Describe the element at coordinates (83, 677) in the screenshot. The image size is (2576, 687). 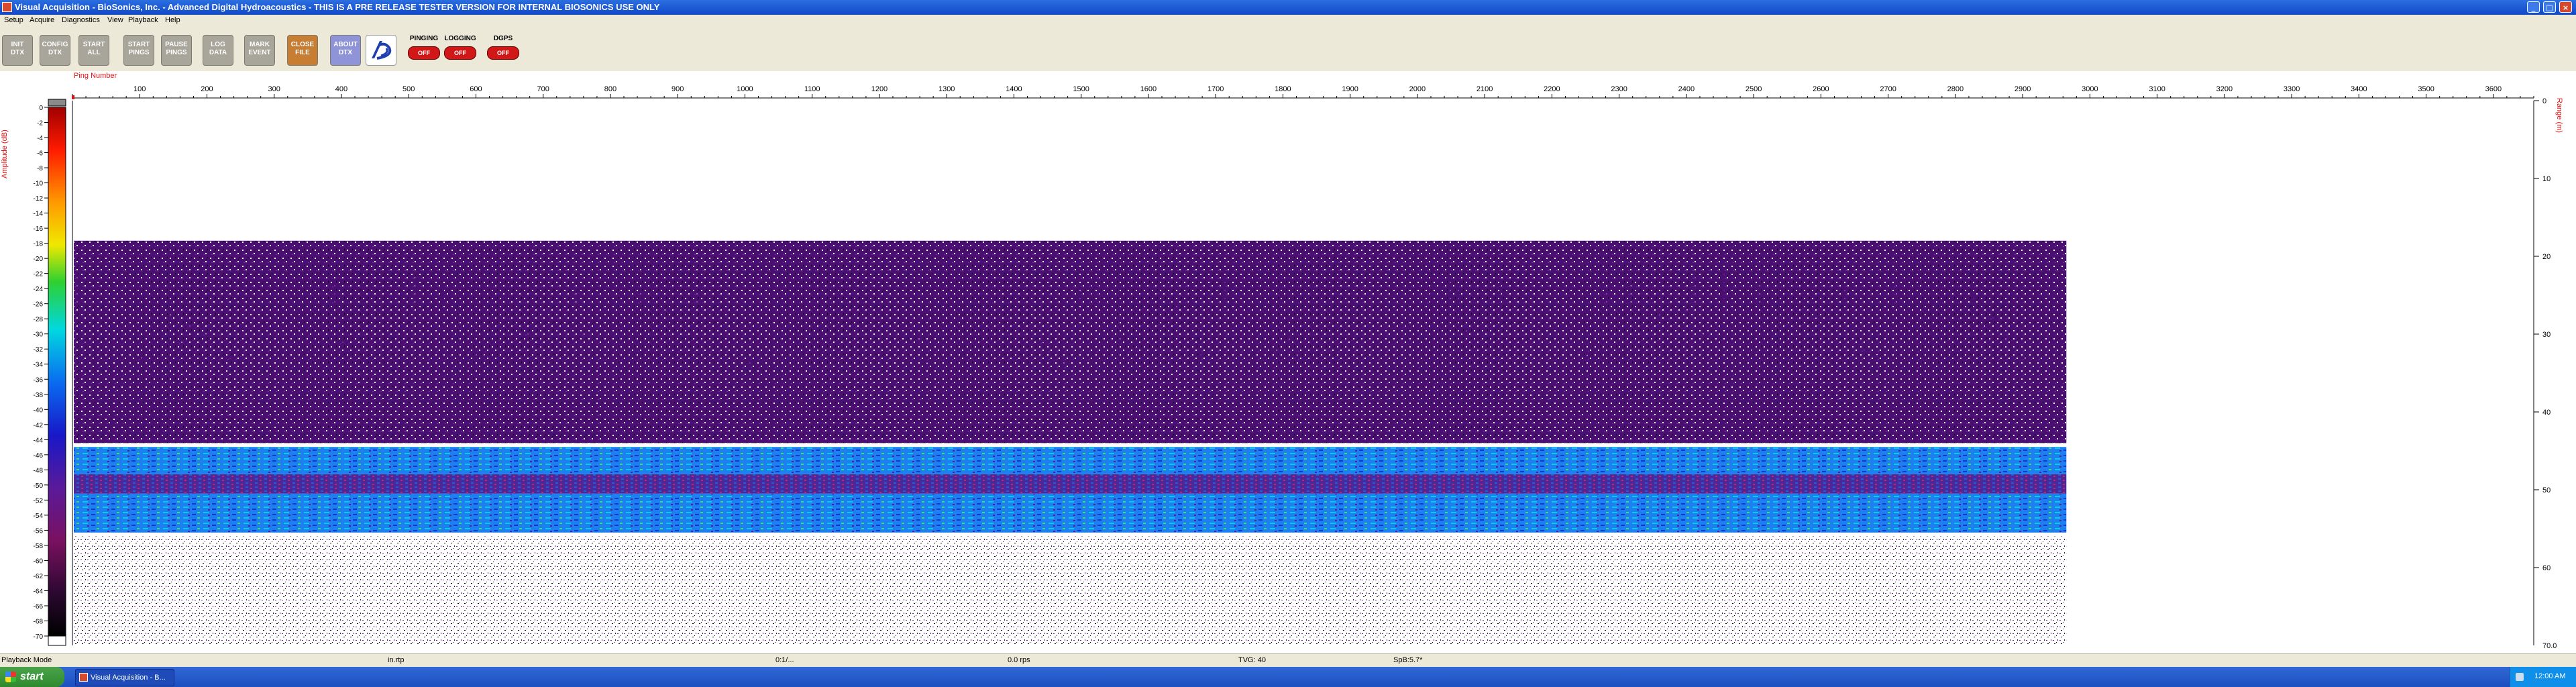
I see `app-icon` at that location.